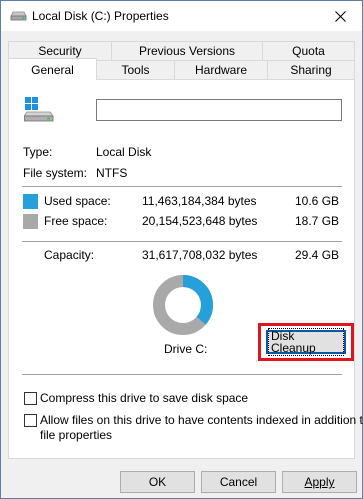 The width and height of the screenshot is (363, 499). I want to click on type-value: Local Disk, so click(124, 152).